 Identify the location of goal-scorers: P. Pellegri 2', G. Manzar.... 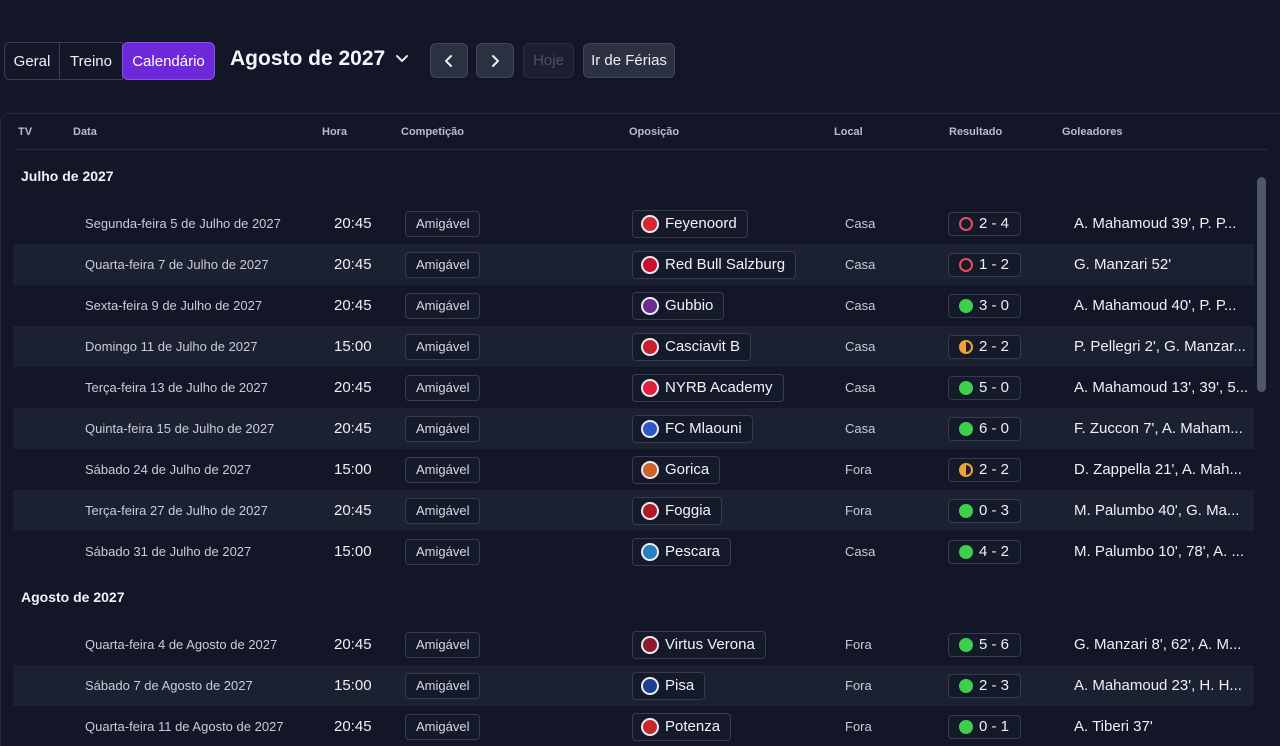
(1160, 346).